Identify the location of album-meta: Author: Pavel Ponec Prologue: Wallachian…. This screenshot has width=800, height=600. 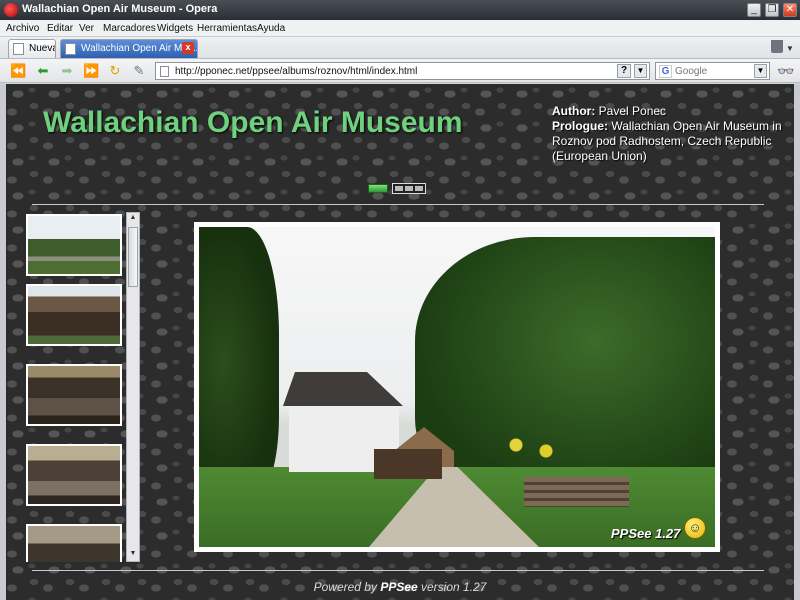
(670, 134).